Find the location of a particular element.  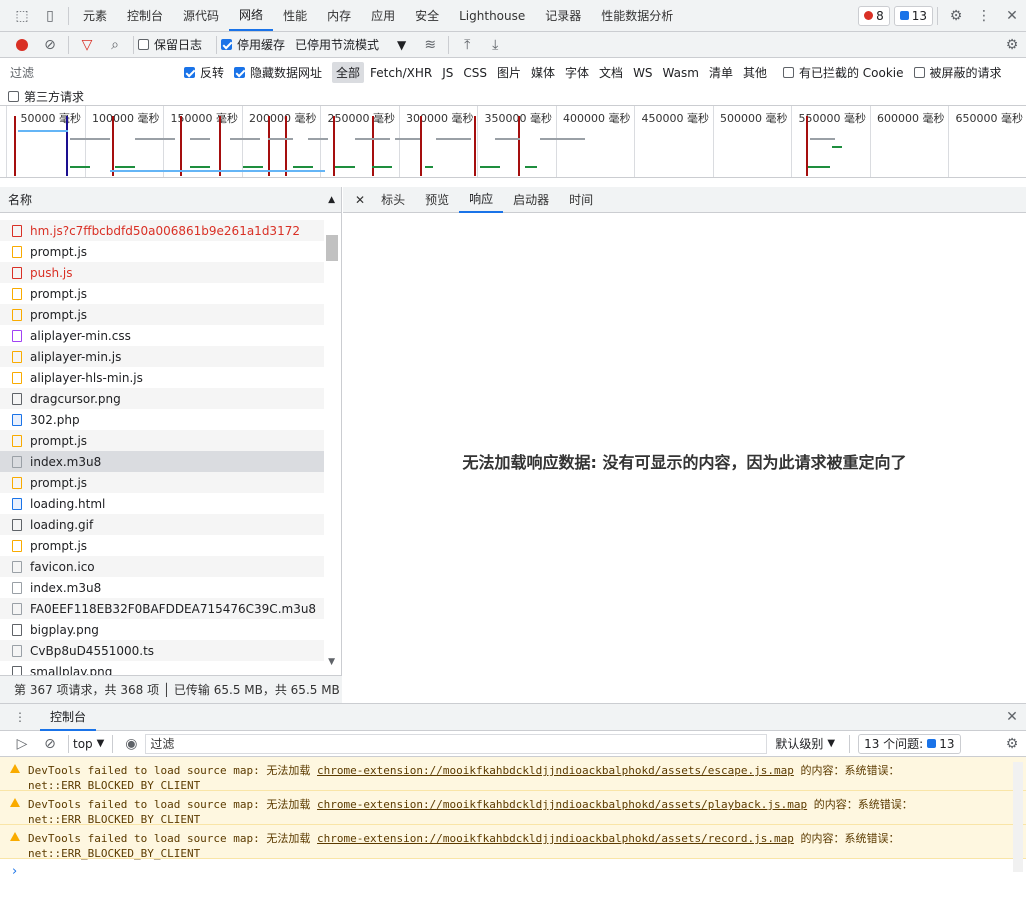

close-detail-icon: ✕ is located at coordinates (360, 200).